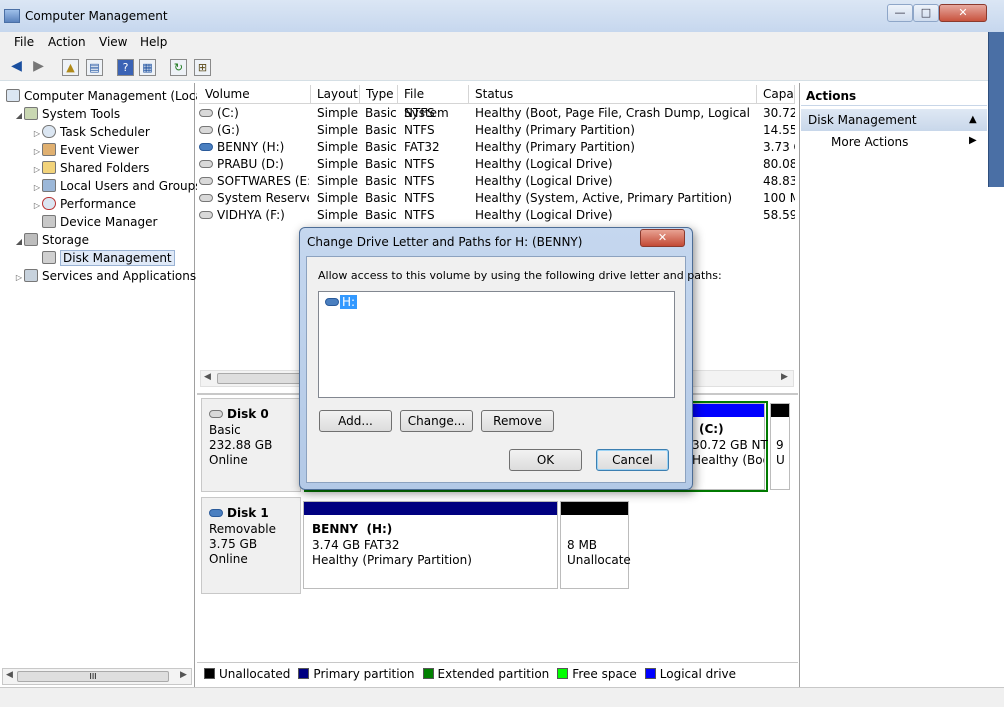 The width and height of the screenshot is (1004, 707). Describe the element at coordinates (430, 508) in the screenshot. I see `primary-partition-bar` at that location.